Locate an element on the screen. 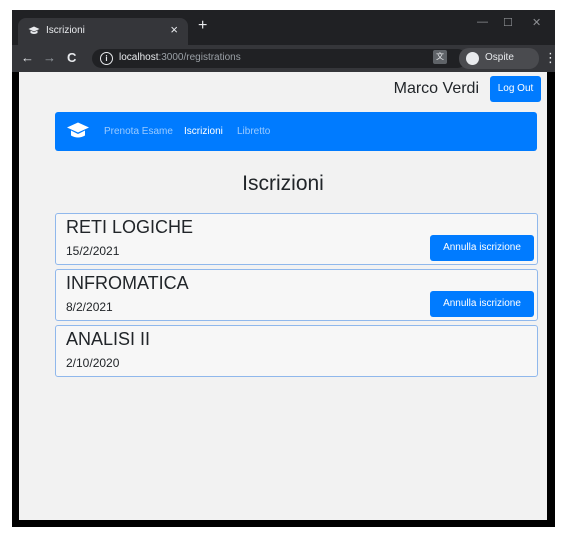  exam-date: 8/2/2021 is located at coordinates (89, 307).